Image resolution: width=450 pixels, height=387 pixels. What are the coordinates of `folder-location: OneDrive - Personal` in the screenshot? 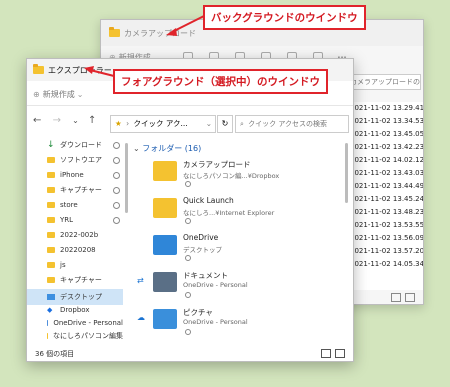 It's located at (215, 322).